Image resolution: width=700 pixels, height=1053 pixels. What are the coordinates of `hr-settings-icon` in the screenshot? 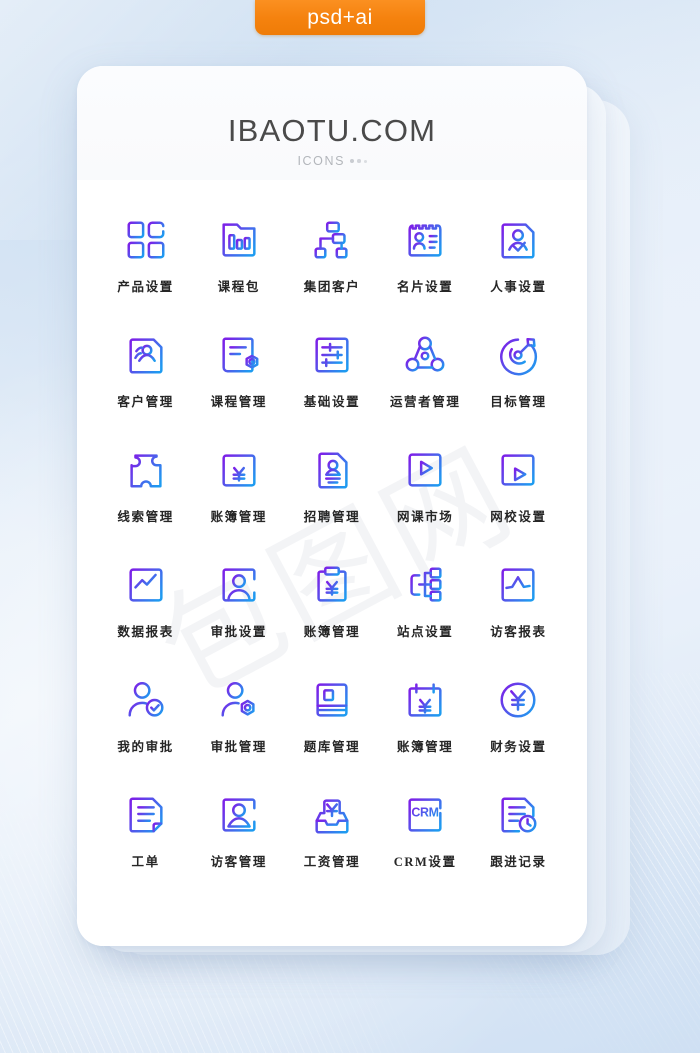 It's located at (518, 240).